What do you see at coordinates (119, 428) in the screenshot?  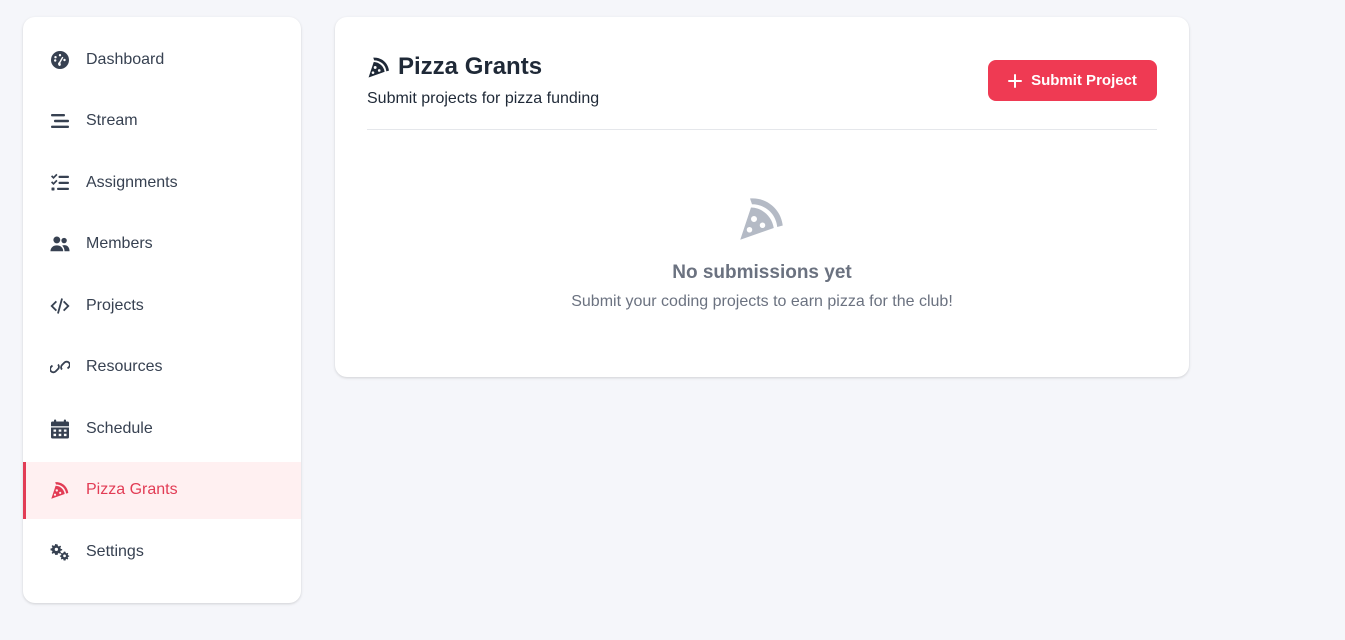 I see `sidebar-item-label: Schedule` at bounding box center [119, 428].